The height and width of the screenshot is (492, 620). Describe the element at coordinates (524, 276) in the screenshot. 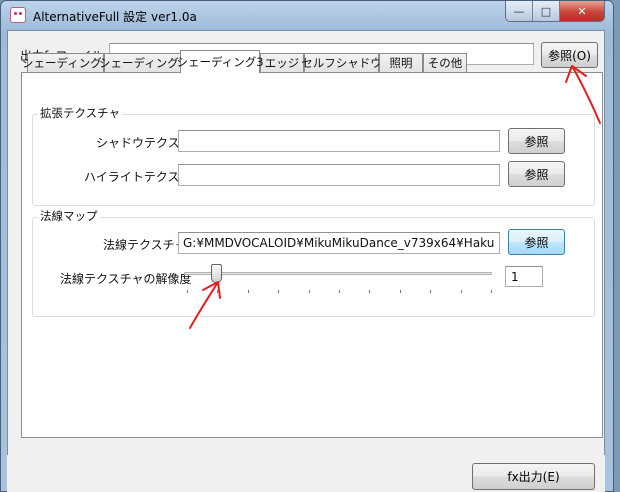

I see `resolution-value-input: 1` at that location.